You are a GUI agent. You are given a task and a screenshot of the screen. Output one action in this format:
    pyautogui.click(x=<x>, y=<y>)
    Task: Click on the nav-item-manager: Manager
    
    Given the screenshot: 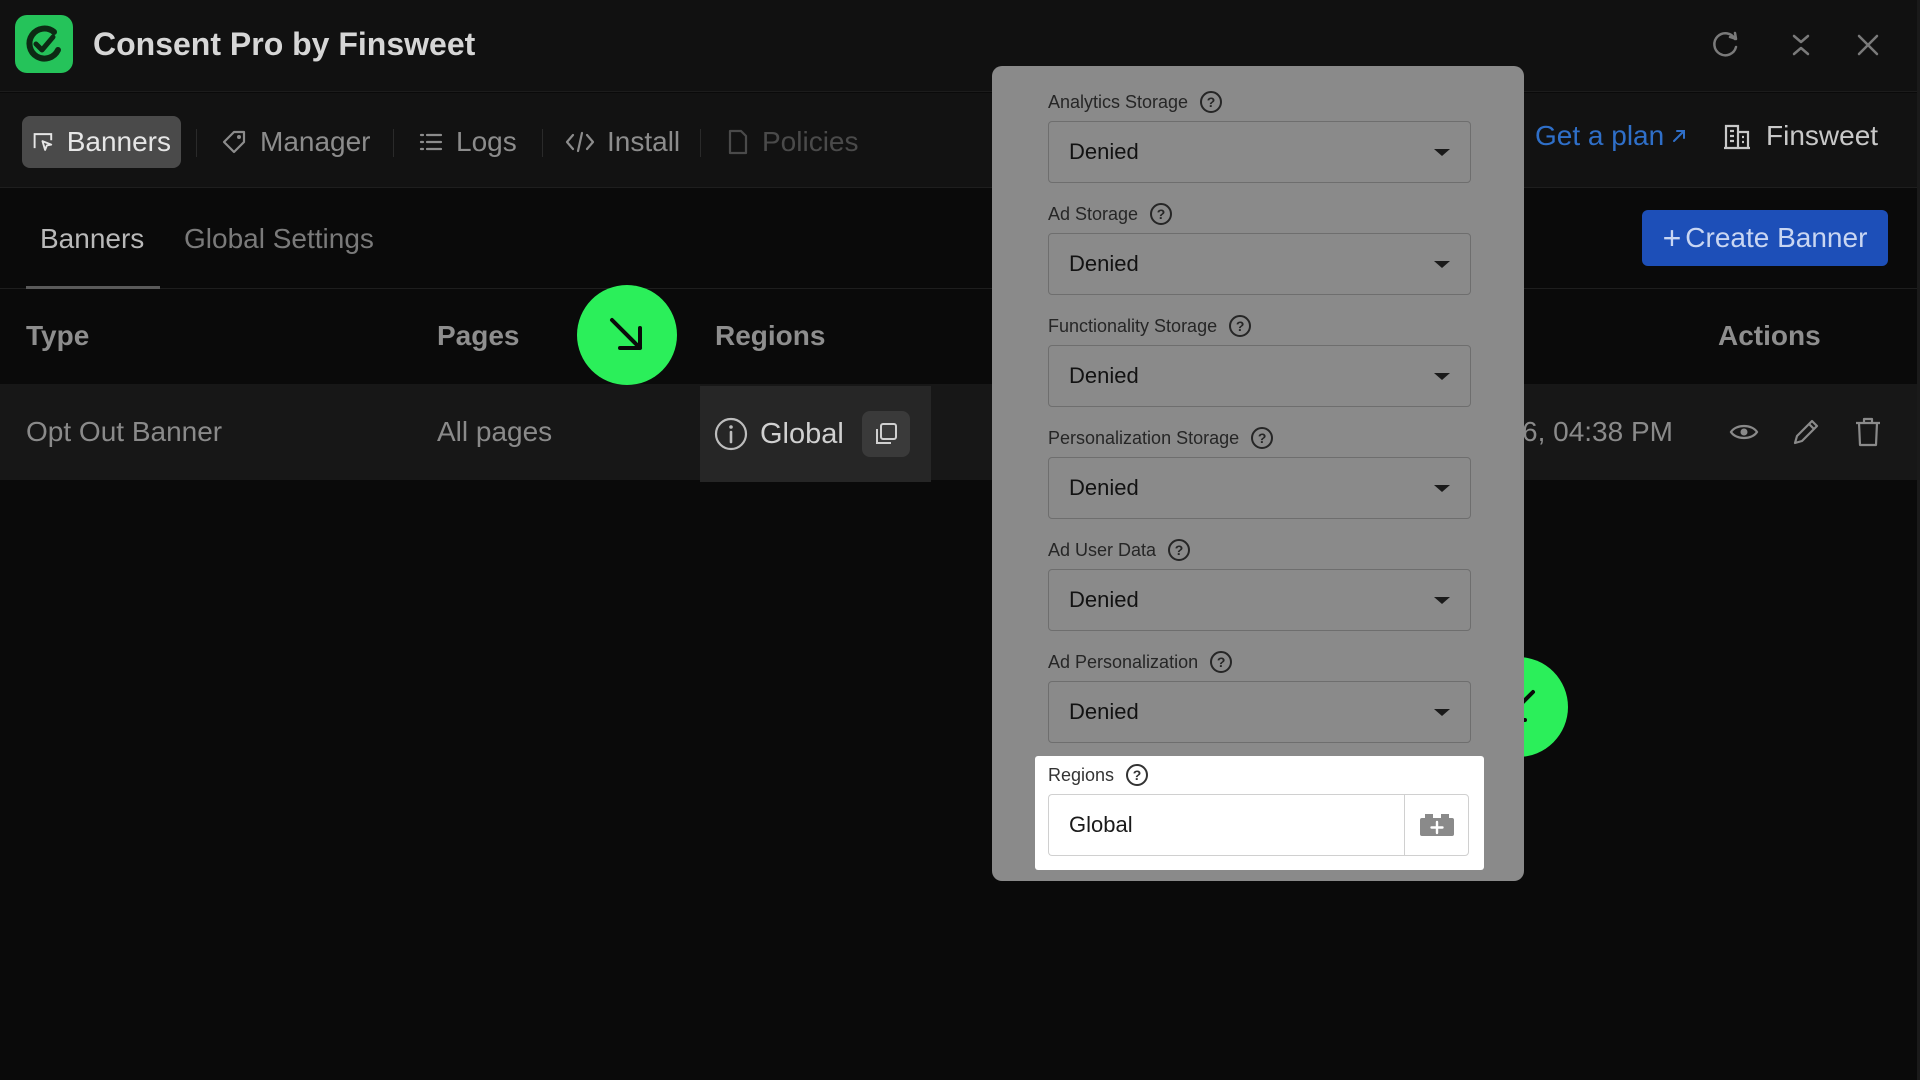 What is the action you would take?
    pyautogui.click(x=295, y=142)
    